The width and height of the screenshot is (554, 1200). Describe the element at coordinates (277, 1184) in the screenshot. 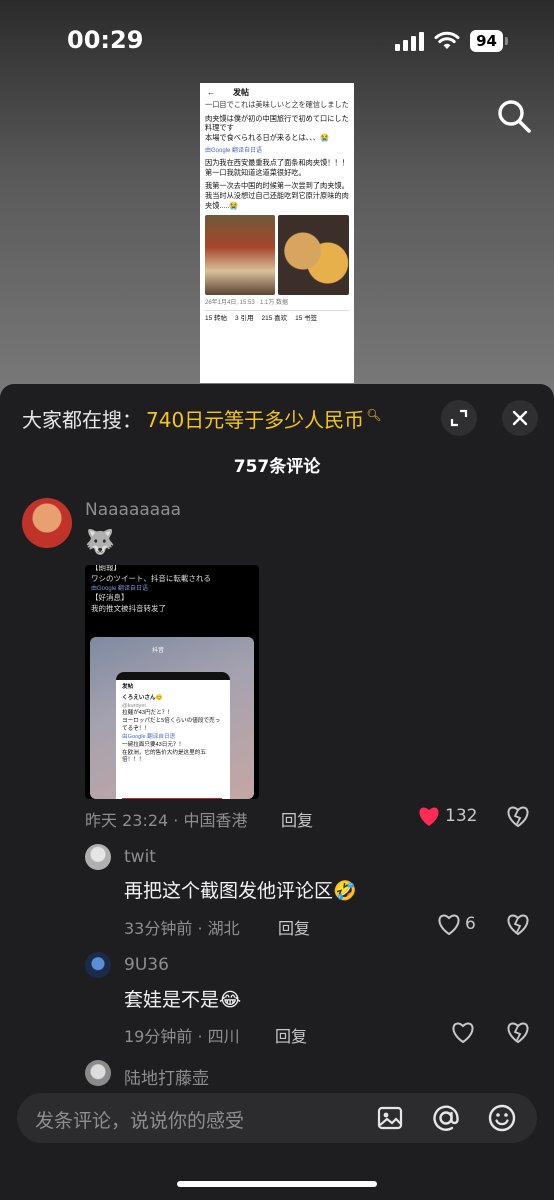

I see `home-indicator` at that location.